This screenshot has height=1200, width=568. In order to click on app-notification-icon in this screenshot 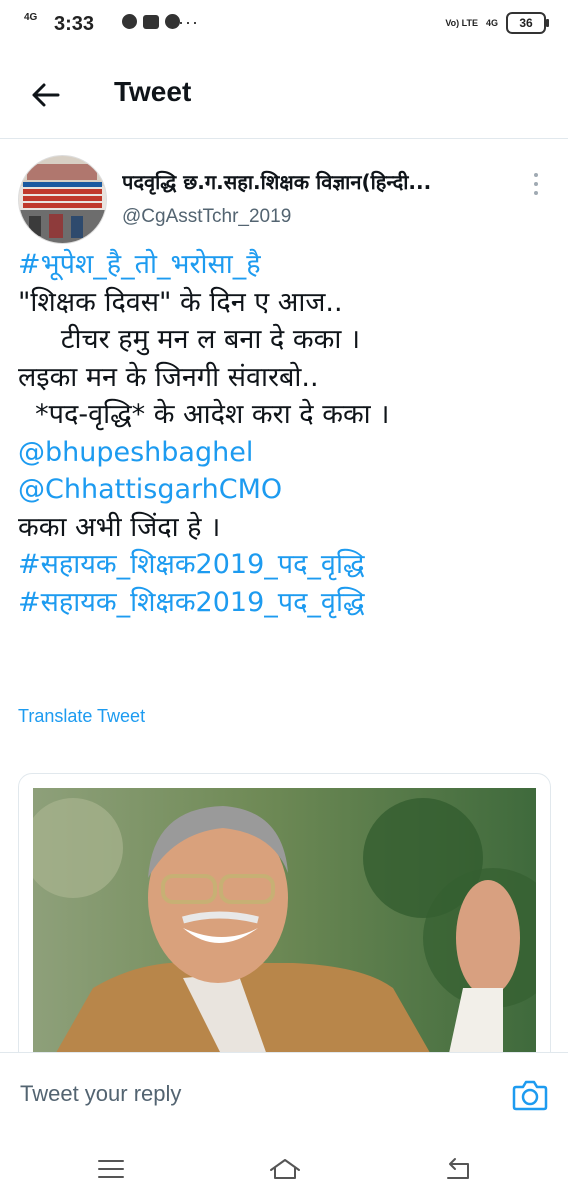, I will do `click(151, 21)`.